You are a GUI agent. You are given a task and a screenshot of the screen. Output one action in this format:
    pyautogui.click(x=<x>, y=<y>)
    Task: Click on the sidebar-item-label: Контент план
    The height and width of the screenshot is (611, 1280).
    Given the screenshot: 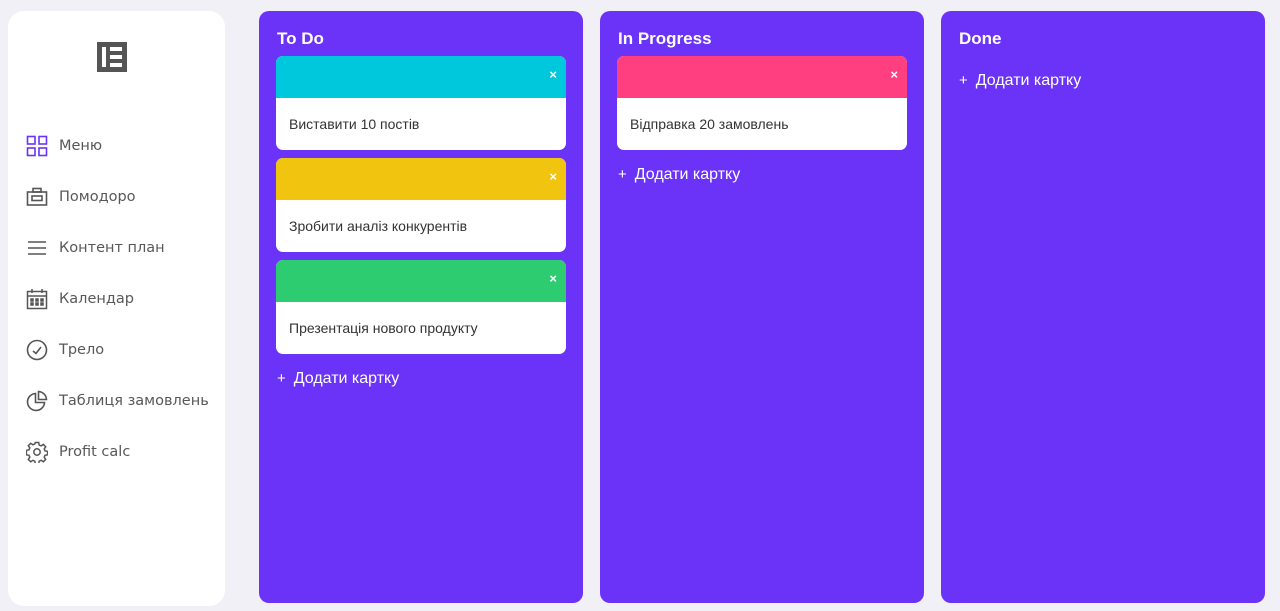 What is the action you would take?
    pyautogui.click(x=112, y=247)
    